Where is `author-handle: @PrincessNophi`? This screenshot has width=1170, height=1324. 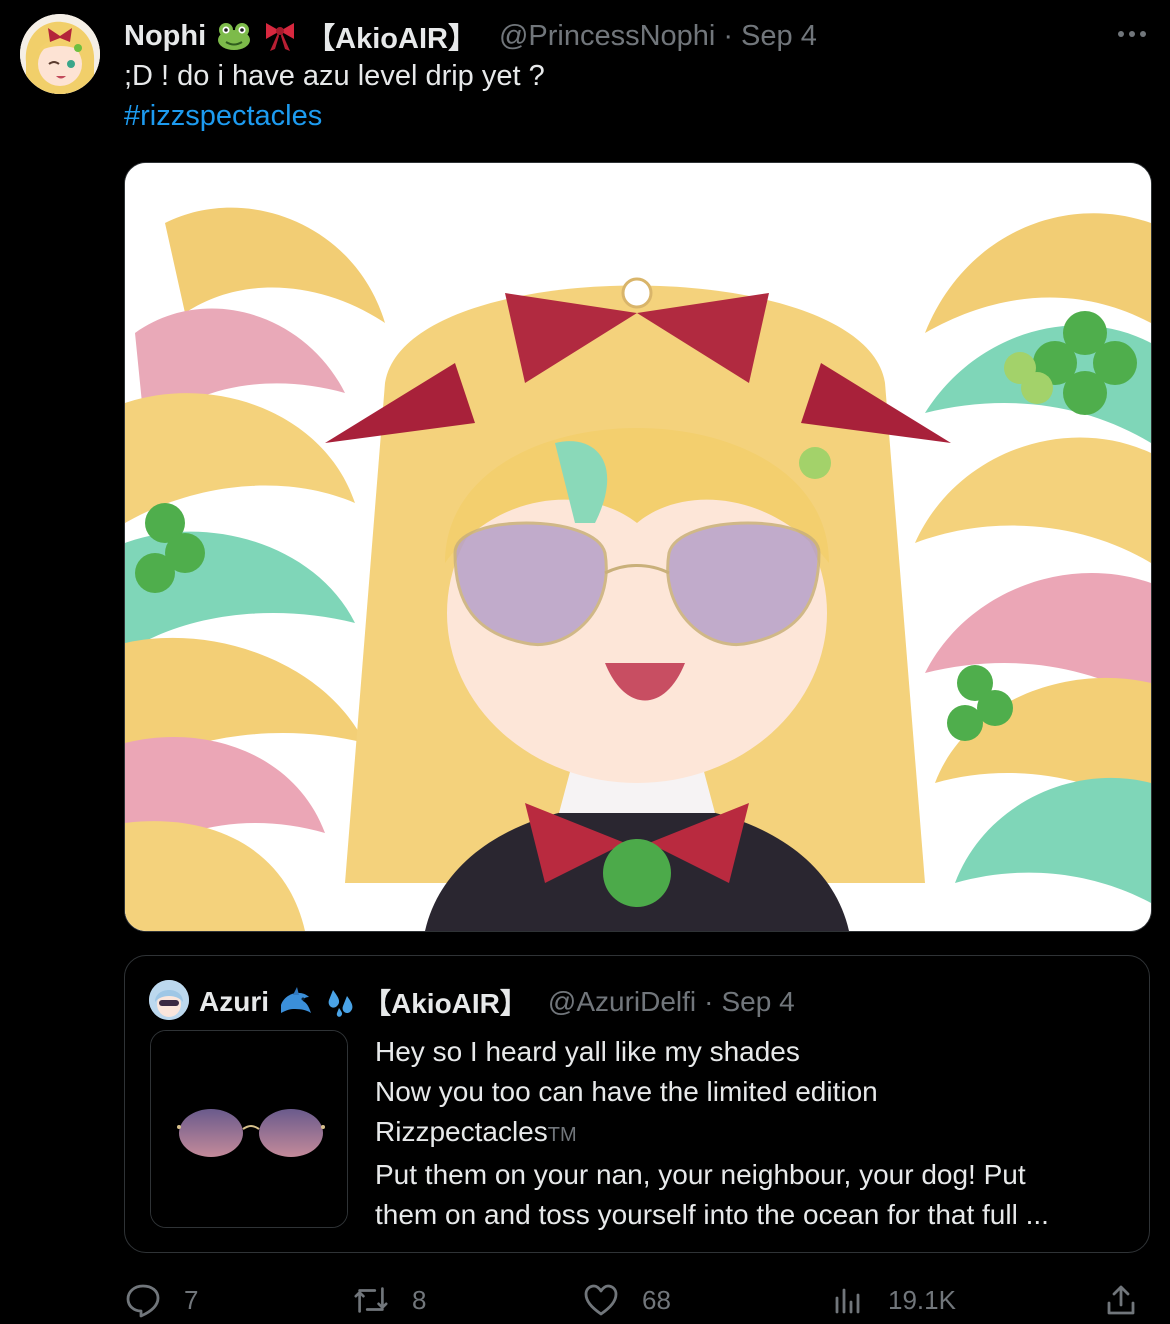 author-handle: @PrincessNophi is located at coordinates (607, 36).